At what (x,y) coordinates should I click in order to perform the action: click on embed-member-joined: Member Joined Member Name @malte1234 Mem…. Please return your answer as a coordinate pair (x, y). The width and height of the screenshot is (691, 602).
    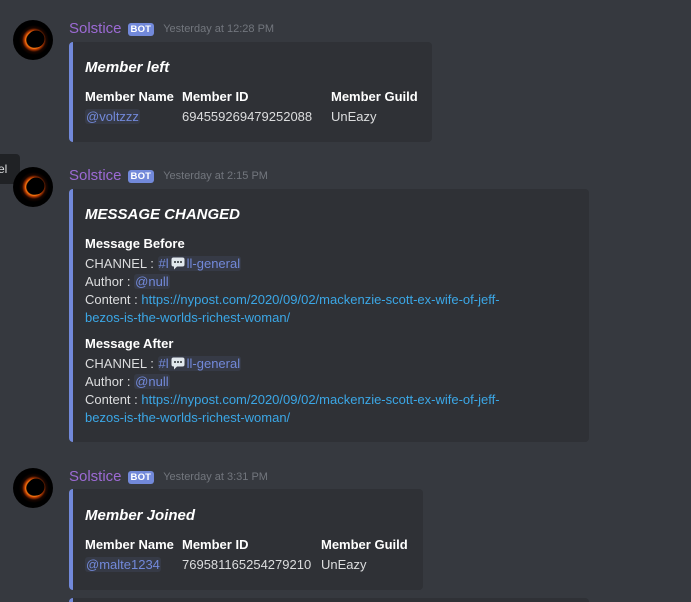
    Looking at the image, I should click on (246, 539).